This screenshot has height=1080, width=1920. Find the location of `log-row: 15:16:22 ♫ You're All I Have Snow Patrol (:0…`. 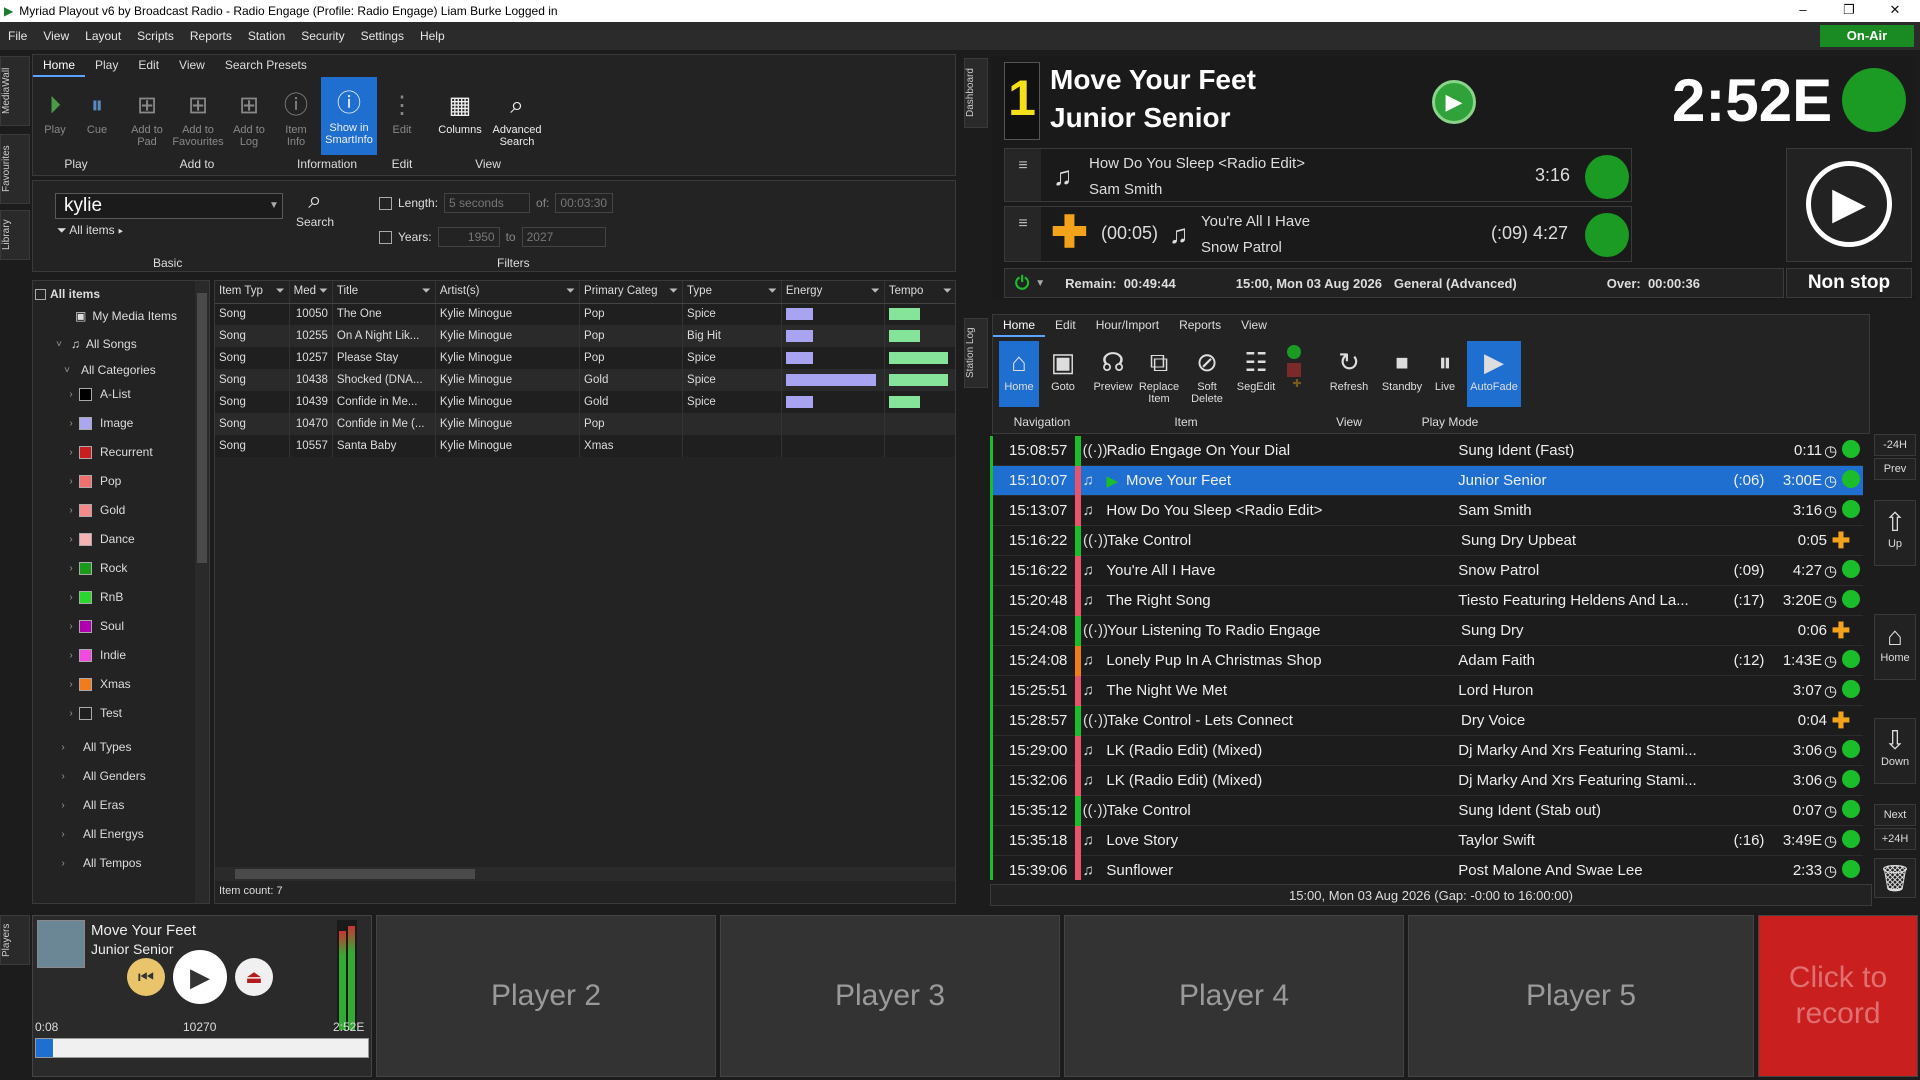

log-row: 15:16:22 ♫ You're All I Have Snow Patrol (:0… is located at coordinates (1428, 570).